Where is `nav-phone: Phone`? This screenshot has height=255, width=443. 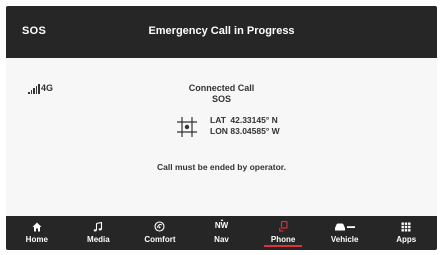 nav-phone: Phone is located at coordinates (283, 233).